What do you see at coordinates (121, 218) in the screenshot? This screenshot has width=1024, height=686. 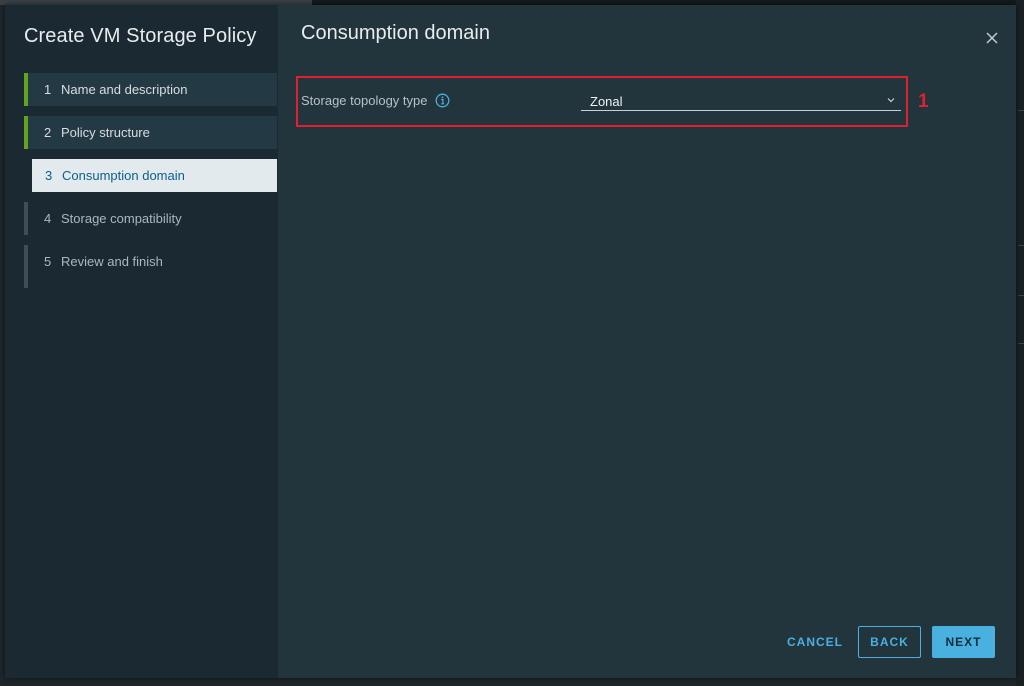 I see `step-label: Storage compatibility` at bounding box center [121, 218].